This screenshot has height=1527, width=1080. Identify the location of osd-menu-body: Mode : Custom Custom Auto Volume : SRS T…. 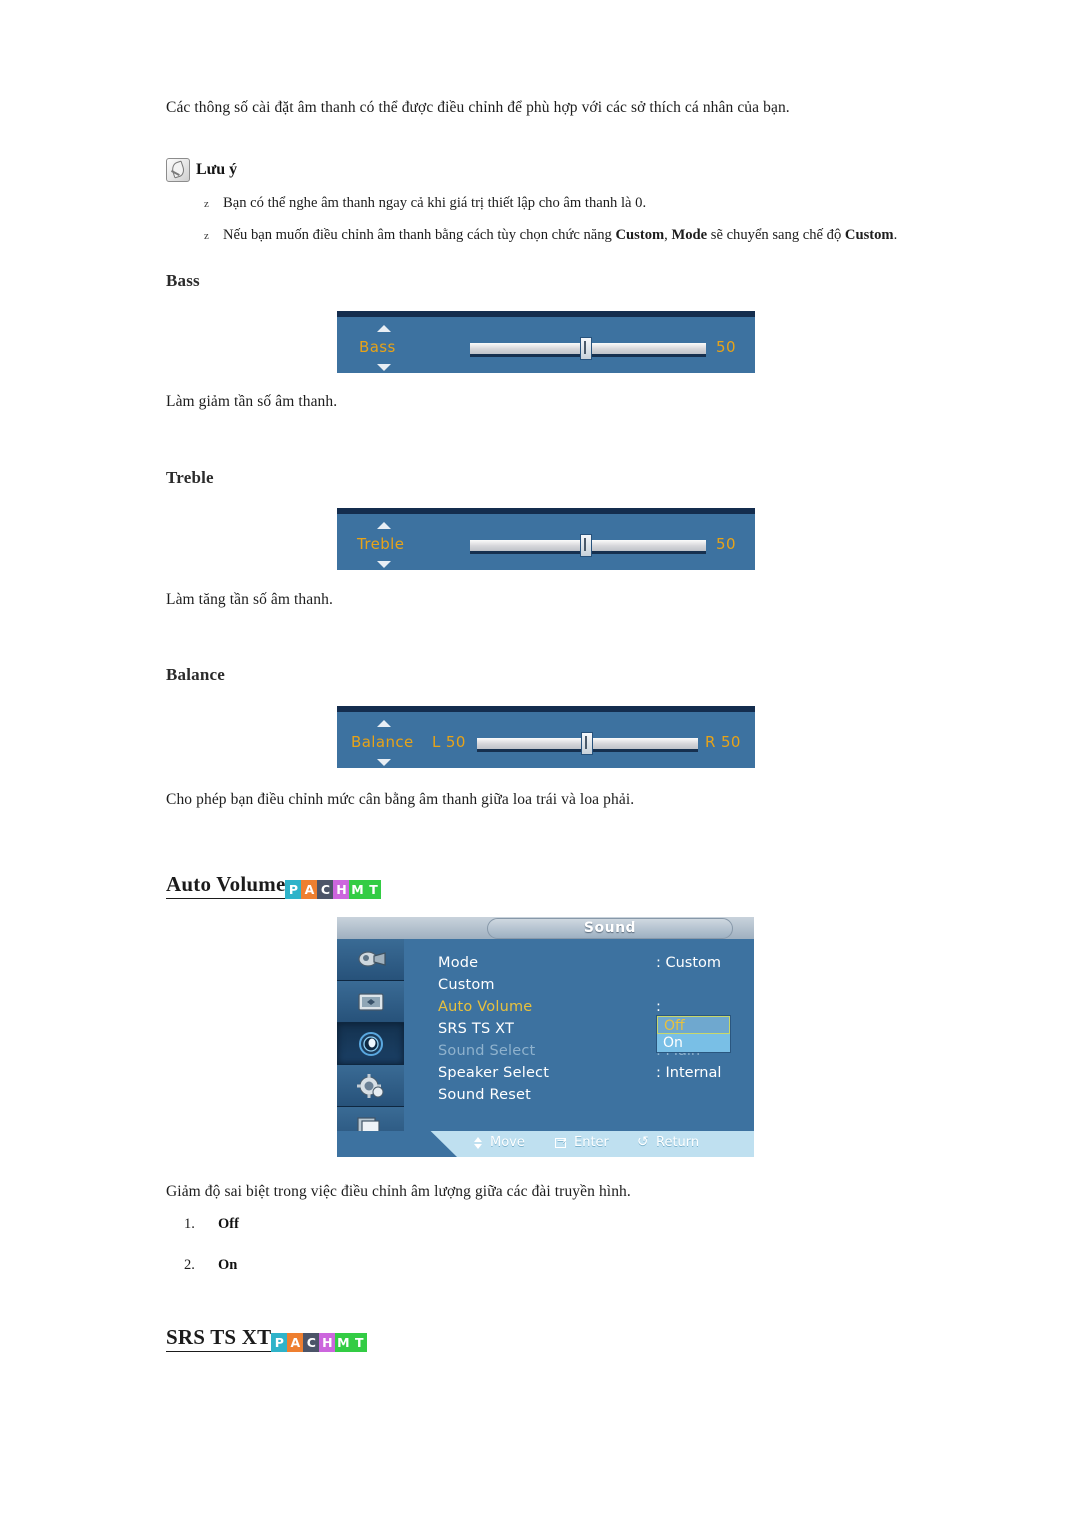
(579, 1035).